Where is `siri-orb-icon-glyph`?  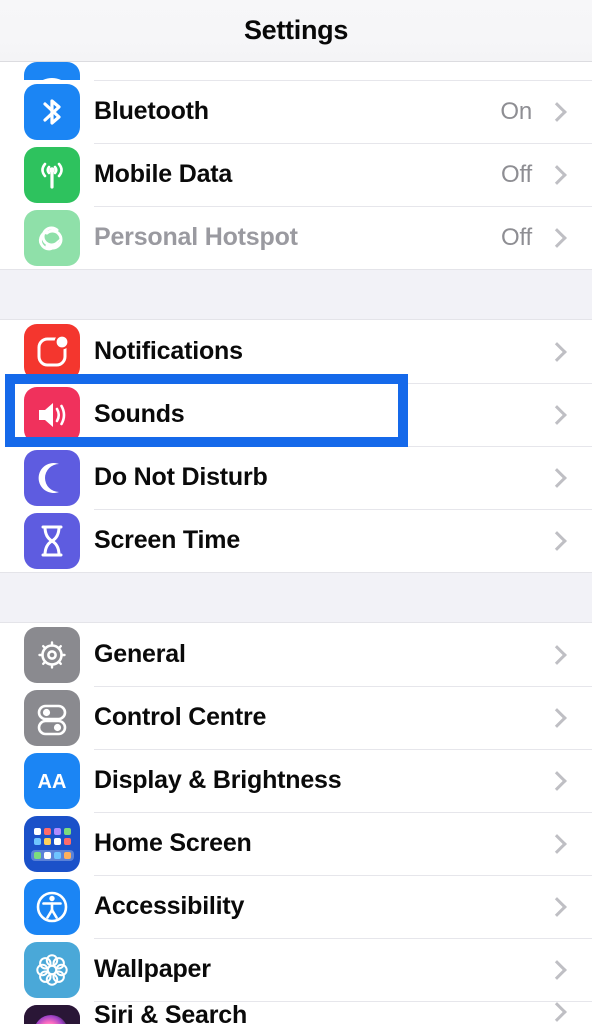
siri-orb-icon-glyph is located at coordinates (52, 1014).